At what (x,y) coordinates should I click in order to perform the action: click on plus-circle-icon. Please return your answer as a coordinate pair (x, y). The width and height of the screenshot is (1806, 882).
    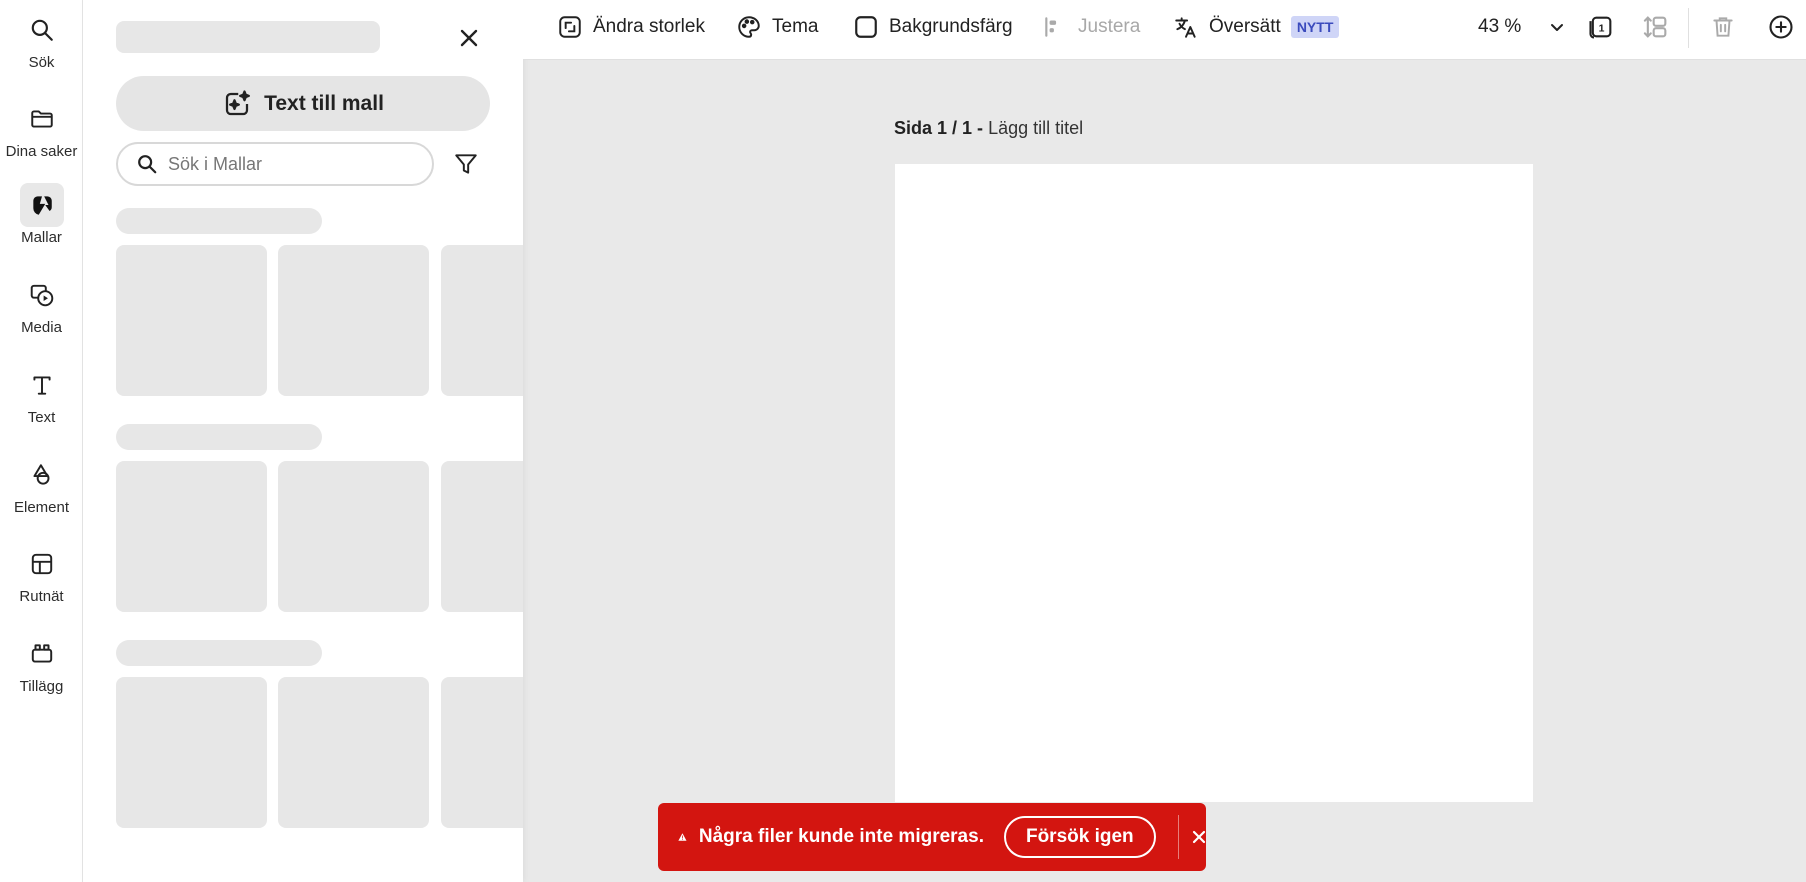
    Looking at the image, I should click on (1781, 27).